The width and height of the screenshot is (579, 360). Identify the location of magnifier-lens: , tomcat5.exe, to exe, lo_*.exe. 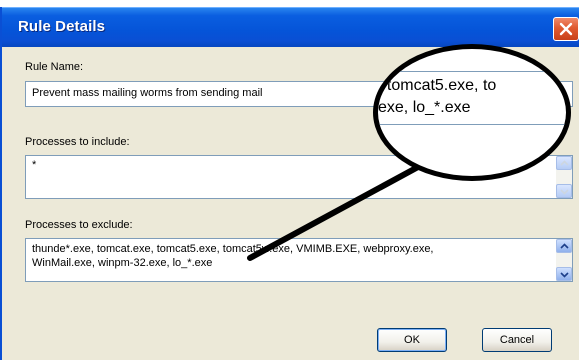
(472, 112).